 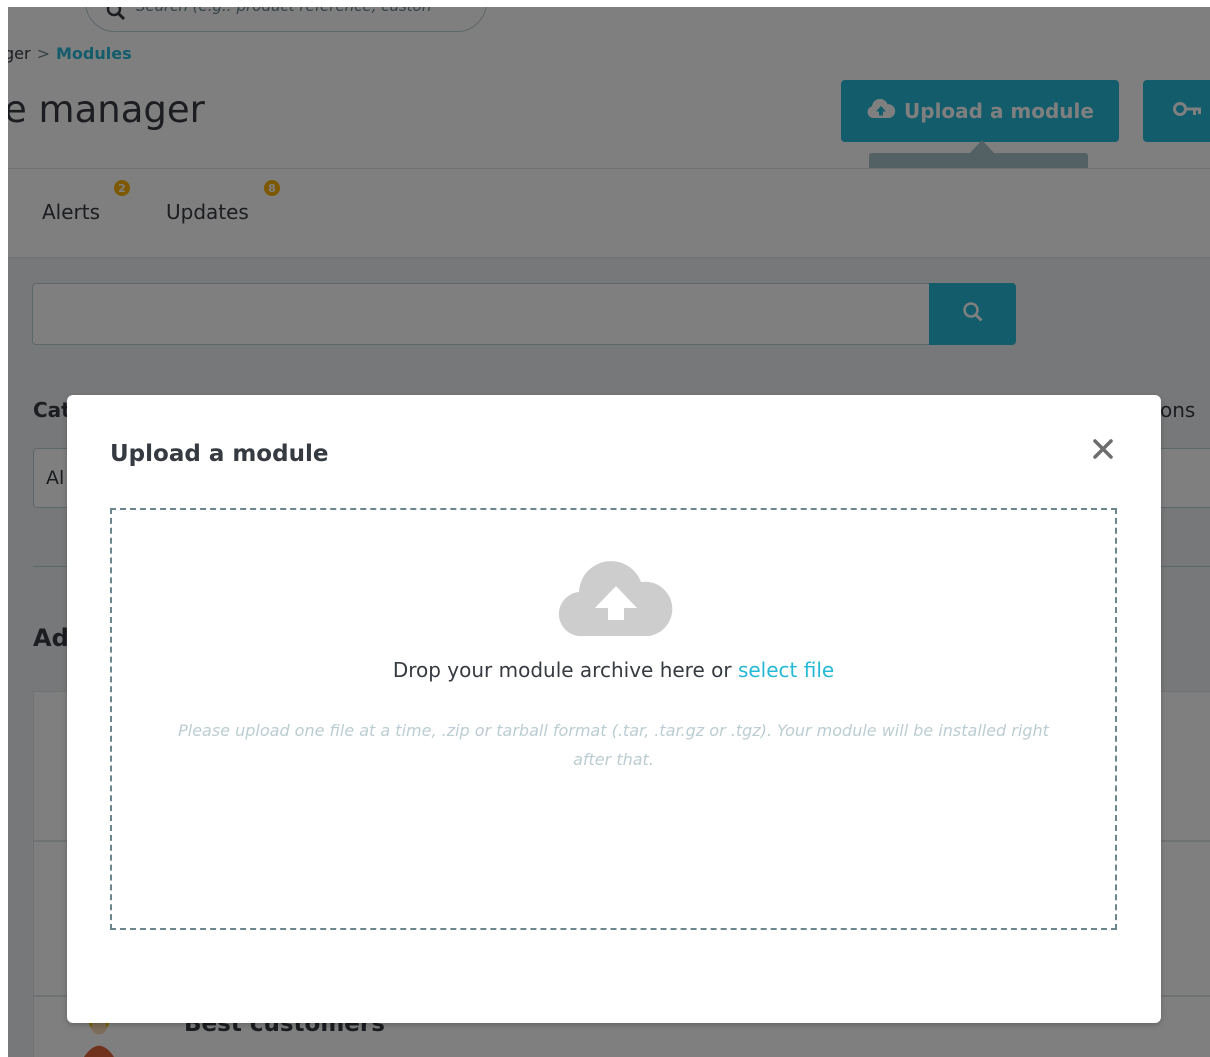 I want to click on window-top-strip, so click(x=605, y=3).